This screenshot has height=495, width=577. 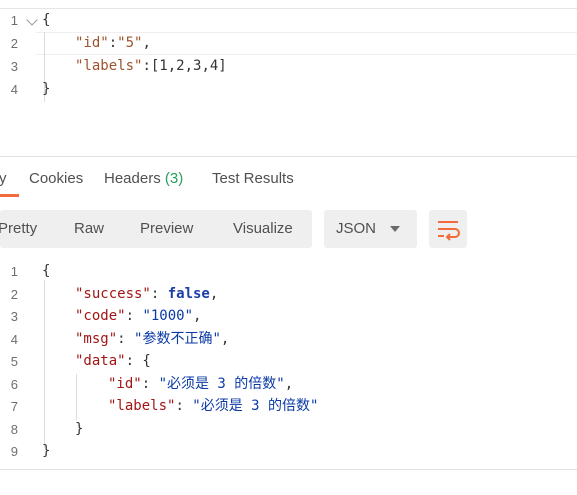 I want to click on format-select-value: JSON, so click(x=356, y=228).